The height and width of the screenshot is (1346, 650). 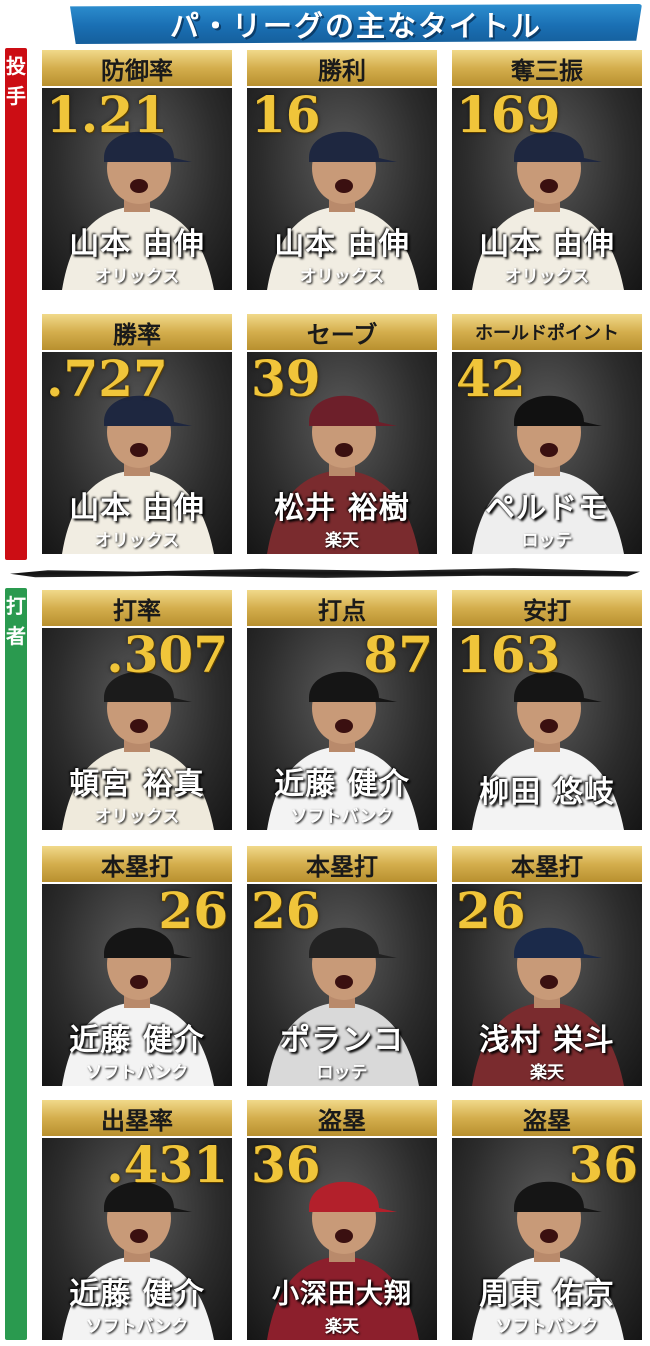 What do you see at coordinates (137, 985) in the screenshot?
I see `player-photo: 26 近藤 健介ソフトバンク` at bounding box center [137, 985].